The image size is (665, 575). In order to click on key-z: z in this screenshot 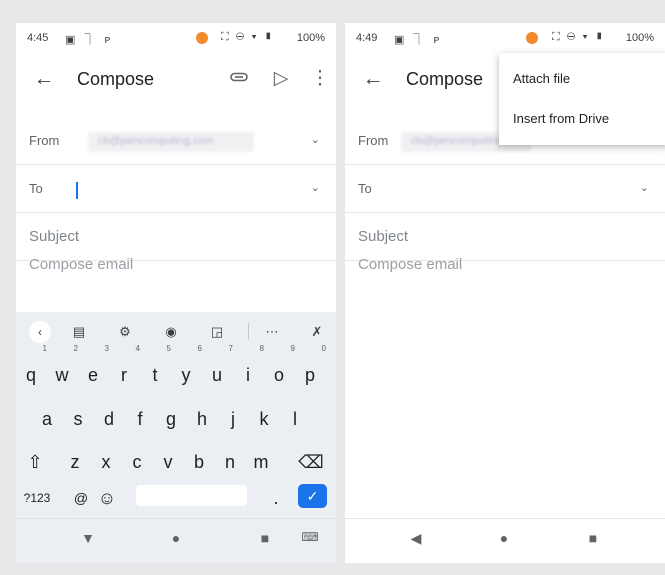, I will do `click(75, 462)`.